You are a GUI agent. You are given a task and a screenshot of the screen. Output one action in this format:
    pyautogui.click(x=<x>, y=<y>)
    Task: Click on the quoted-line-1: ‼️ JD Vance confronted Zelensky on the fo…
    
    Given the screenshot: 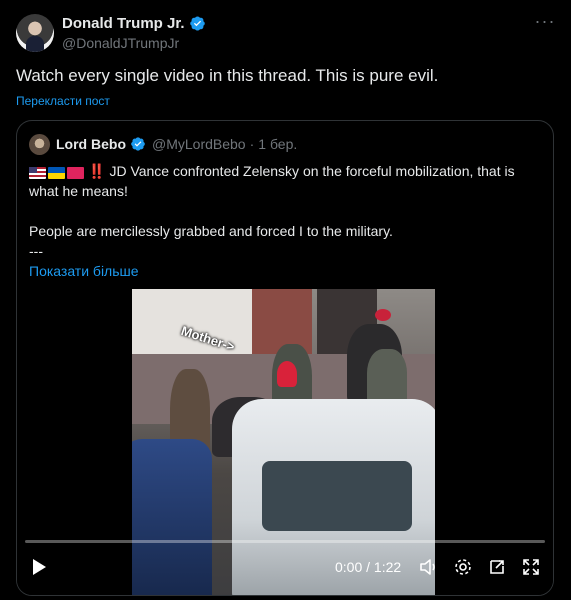 What is the action you would take?
    pyautogui.click(x=286, y=181)
    